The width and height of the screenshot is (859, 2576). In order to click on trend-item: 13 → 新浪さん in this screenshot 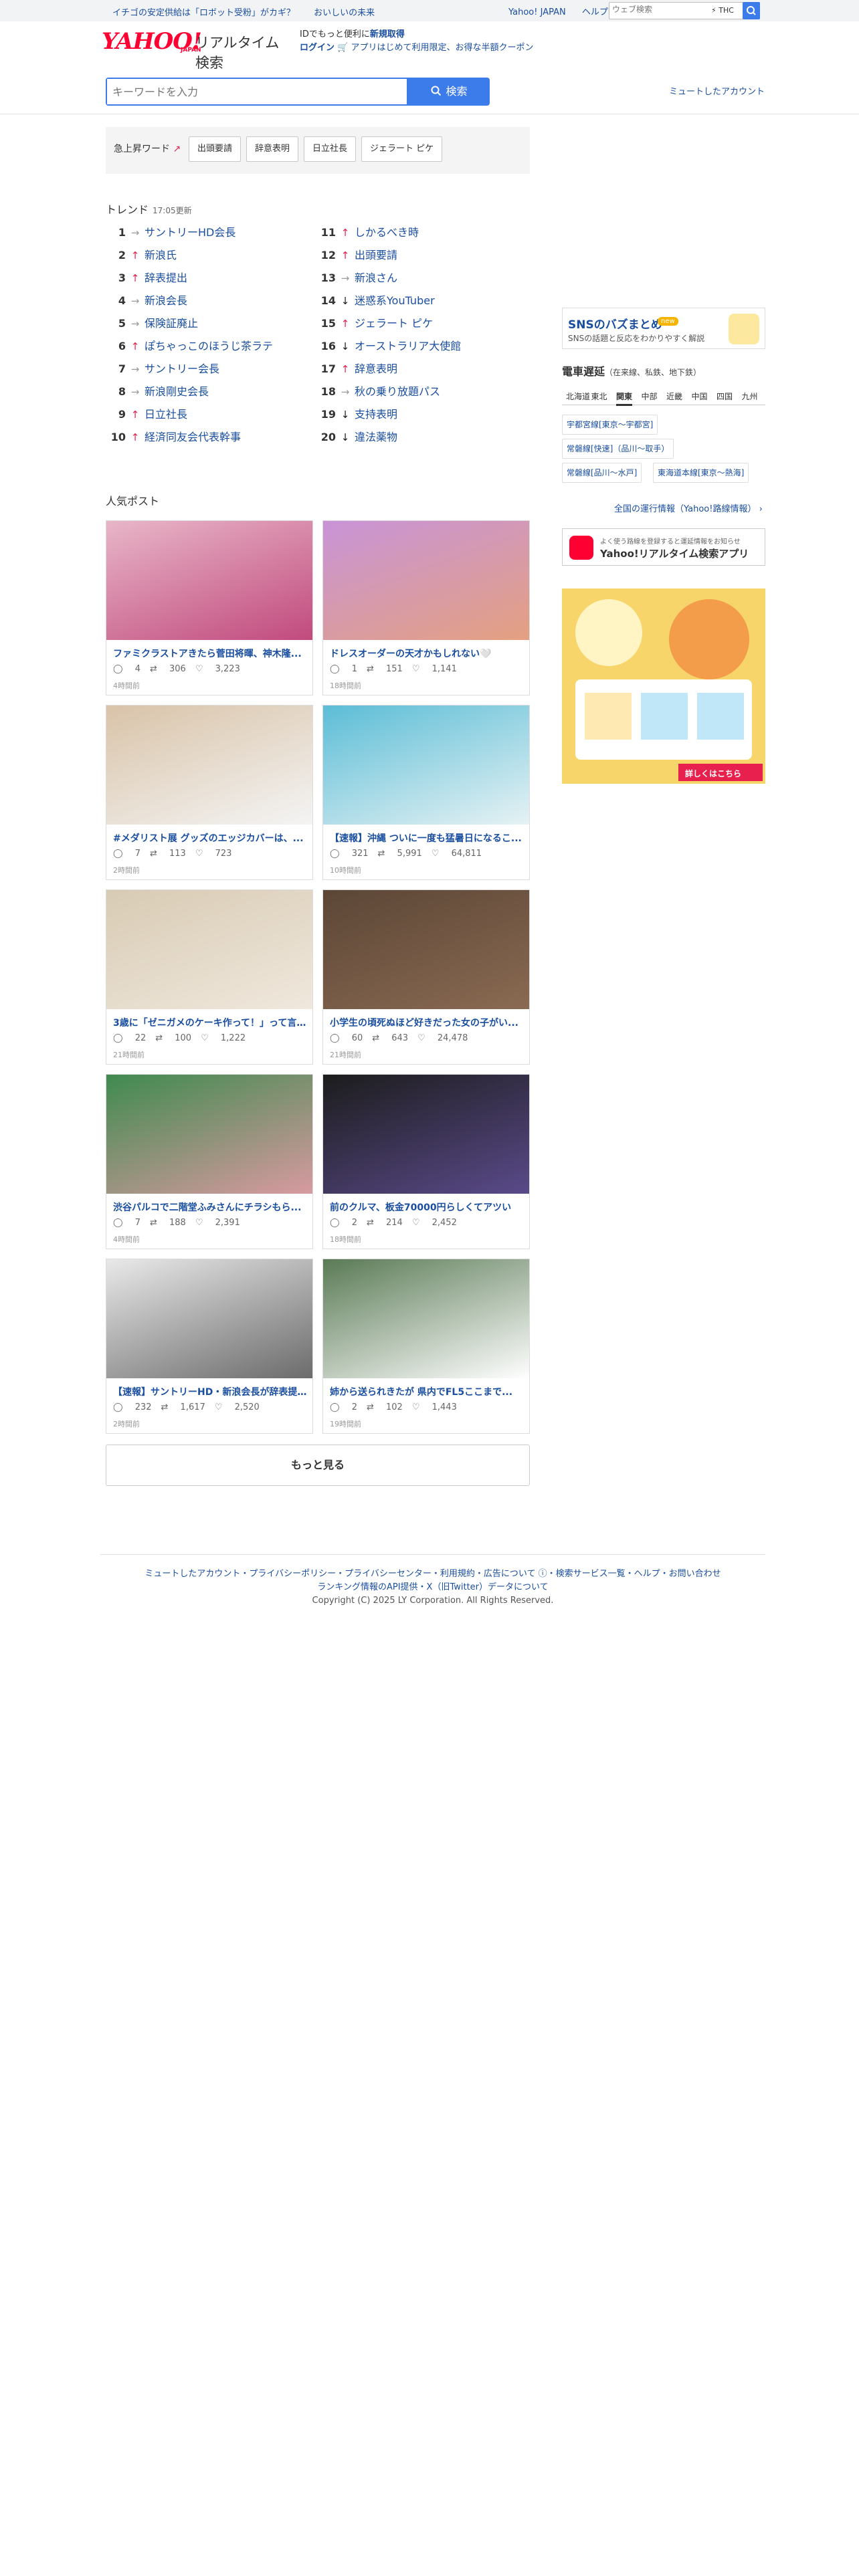, I will do `click(356, 278)`.